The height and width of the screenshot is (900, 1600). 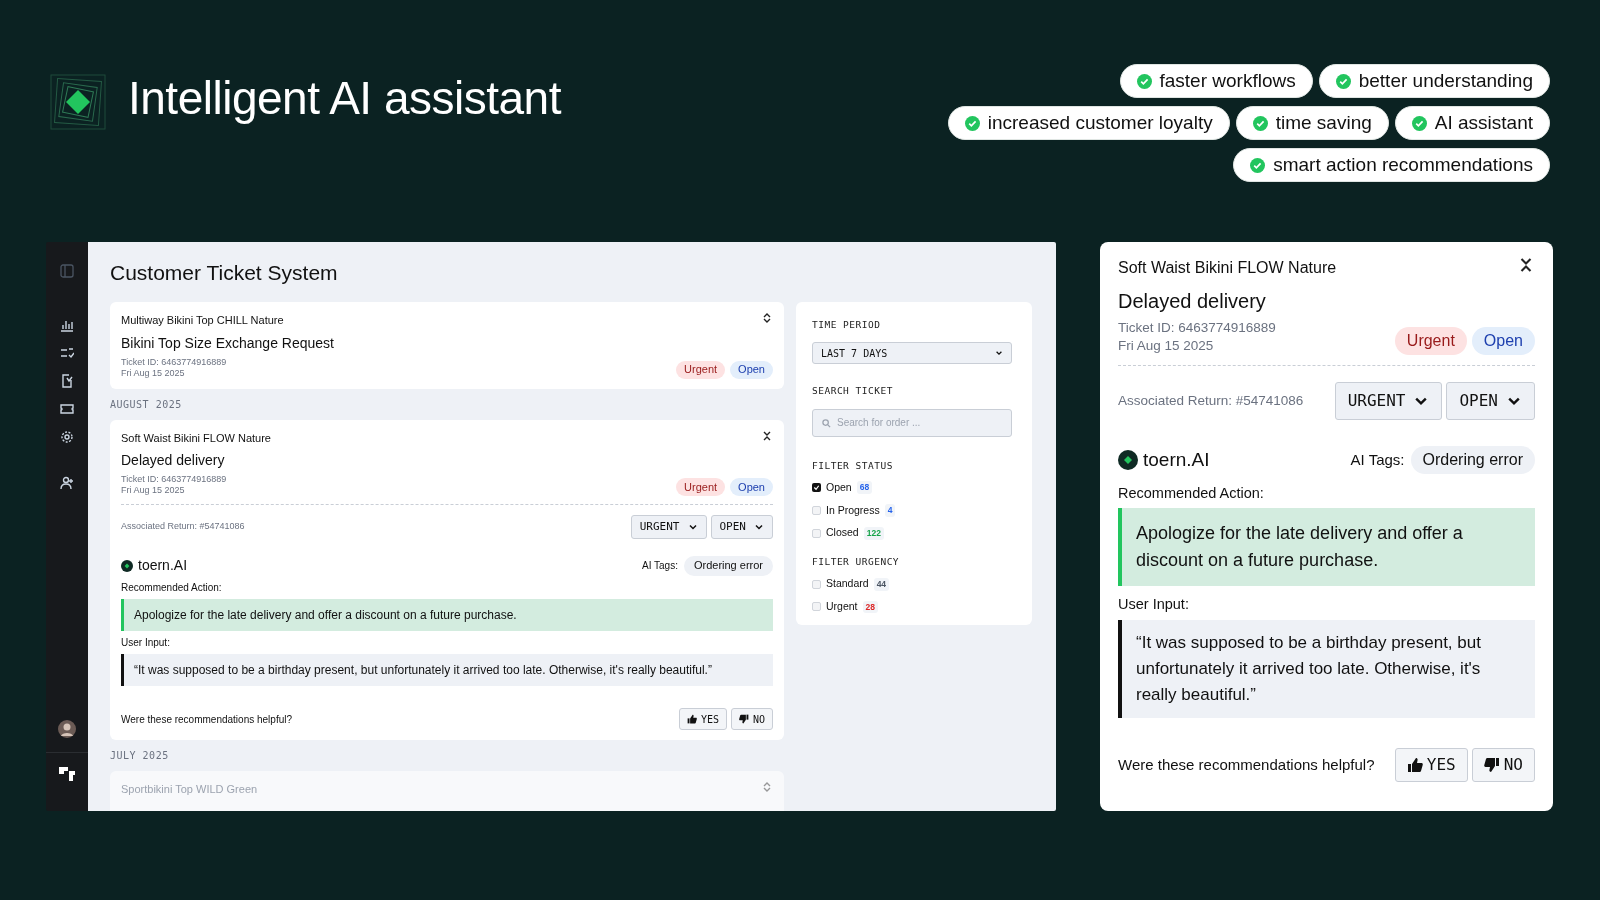 I want to click on product-name: Sportbikini Top WILD Green, so click(x=189, y=789).